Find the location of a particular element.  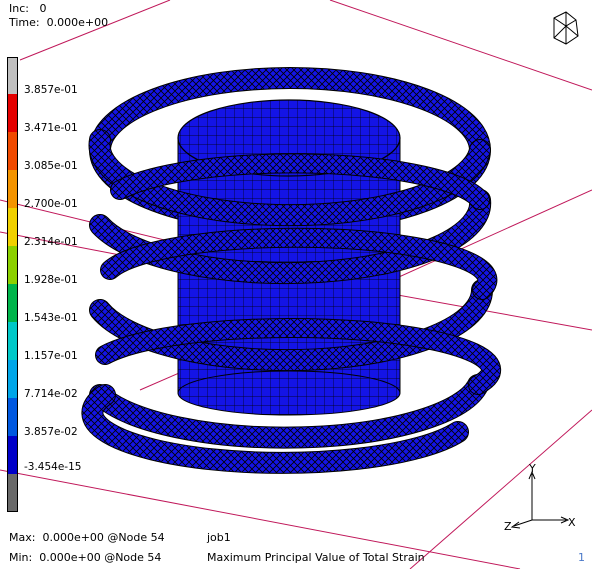

legend-swatch-top is located at coordinates (12, 76).